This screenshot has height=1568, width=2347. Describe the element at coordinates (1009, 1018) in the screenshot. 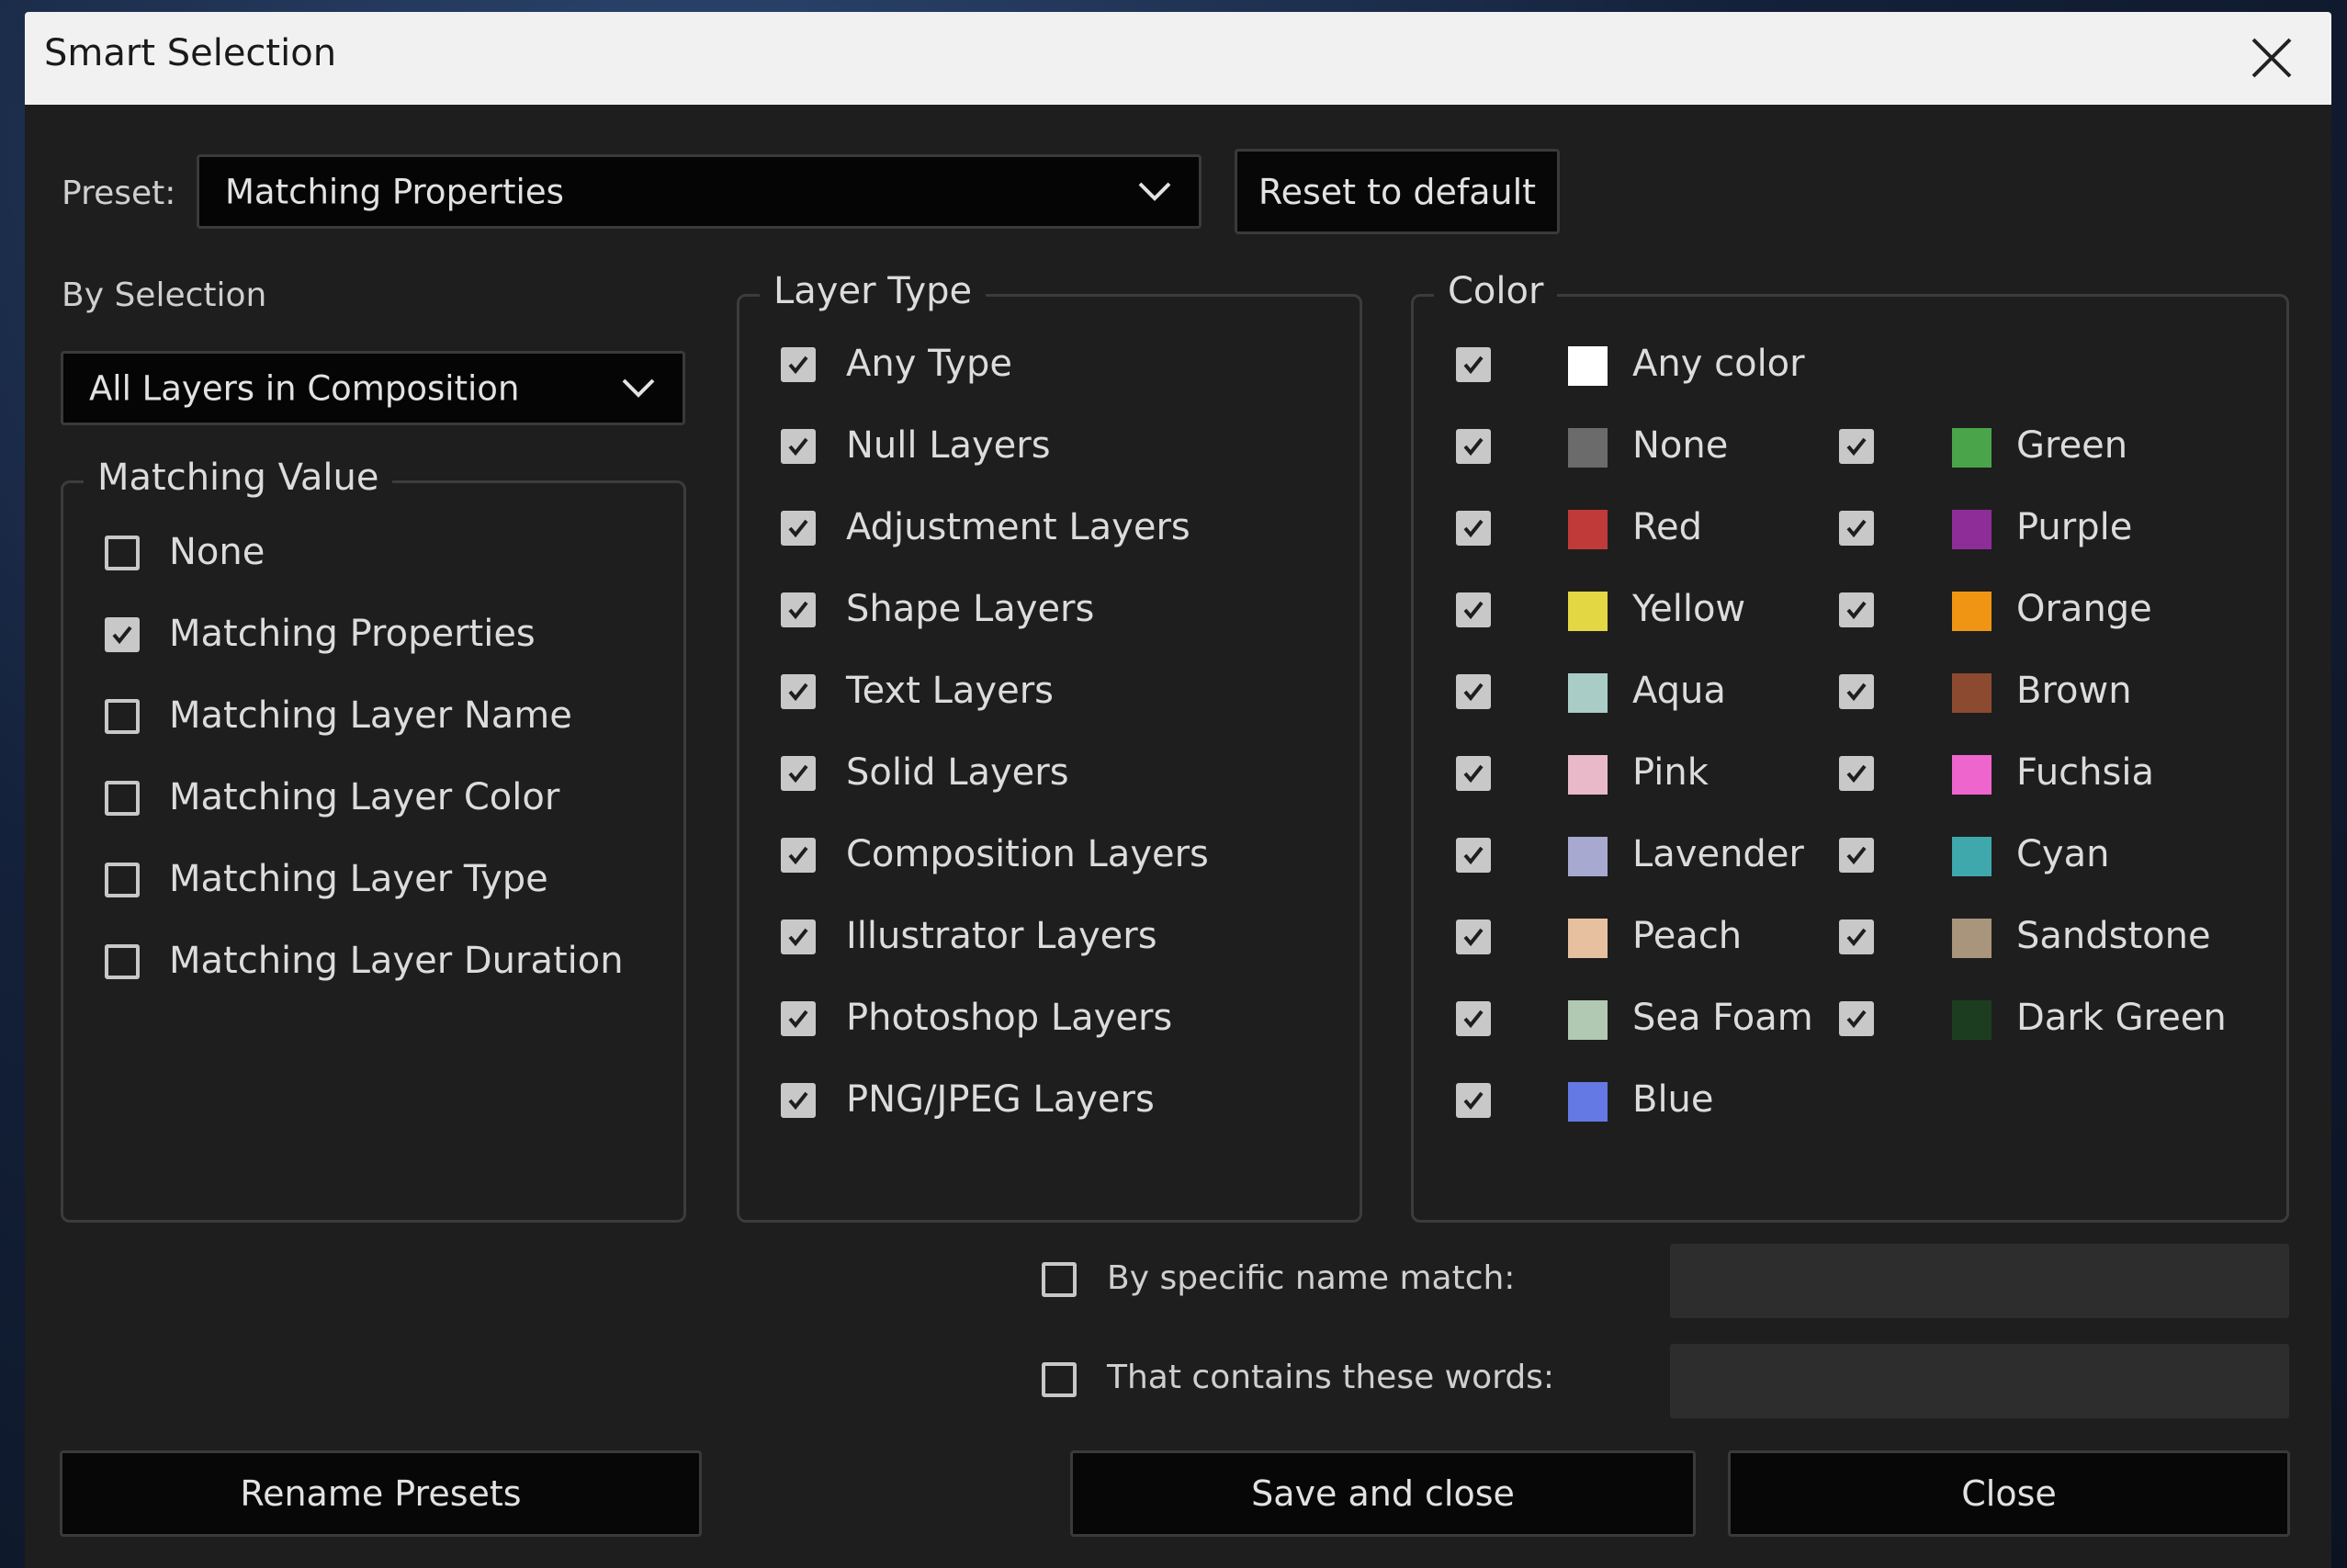

I see `layer-type-option-label: Photoshop Layers` at that location.